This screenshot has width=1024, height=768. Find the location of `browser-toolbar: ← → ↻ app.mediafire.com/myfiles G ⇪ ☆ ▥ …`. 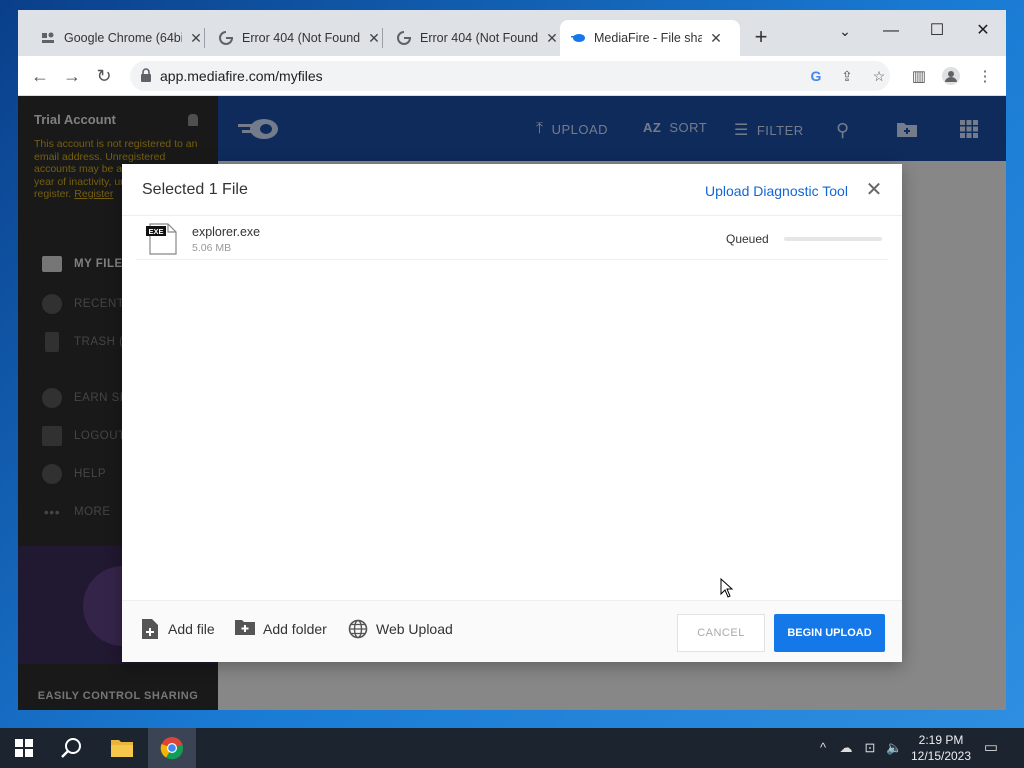

browser-toolbar: ← → ↻ app.mediafire.com/myfiles G ⇪ ☆ ▥ … is located at coordinates (512, 76).